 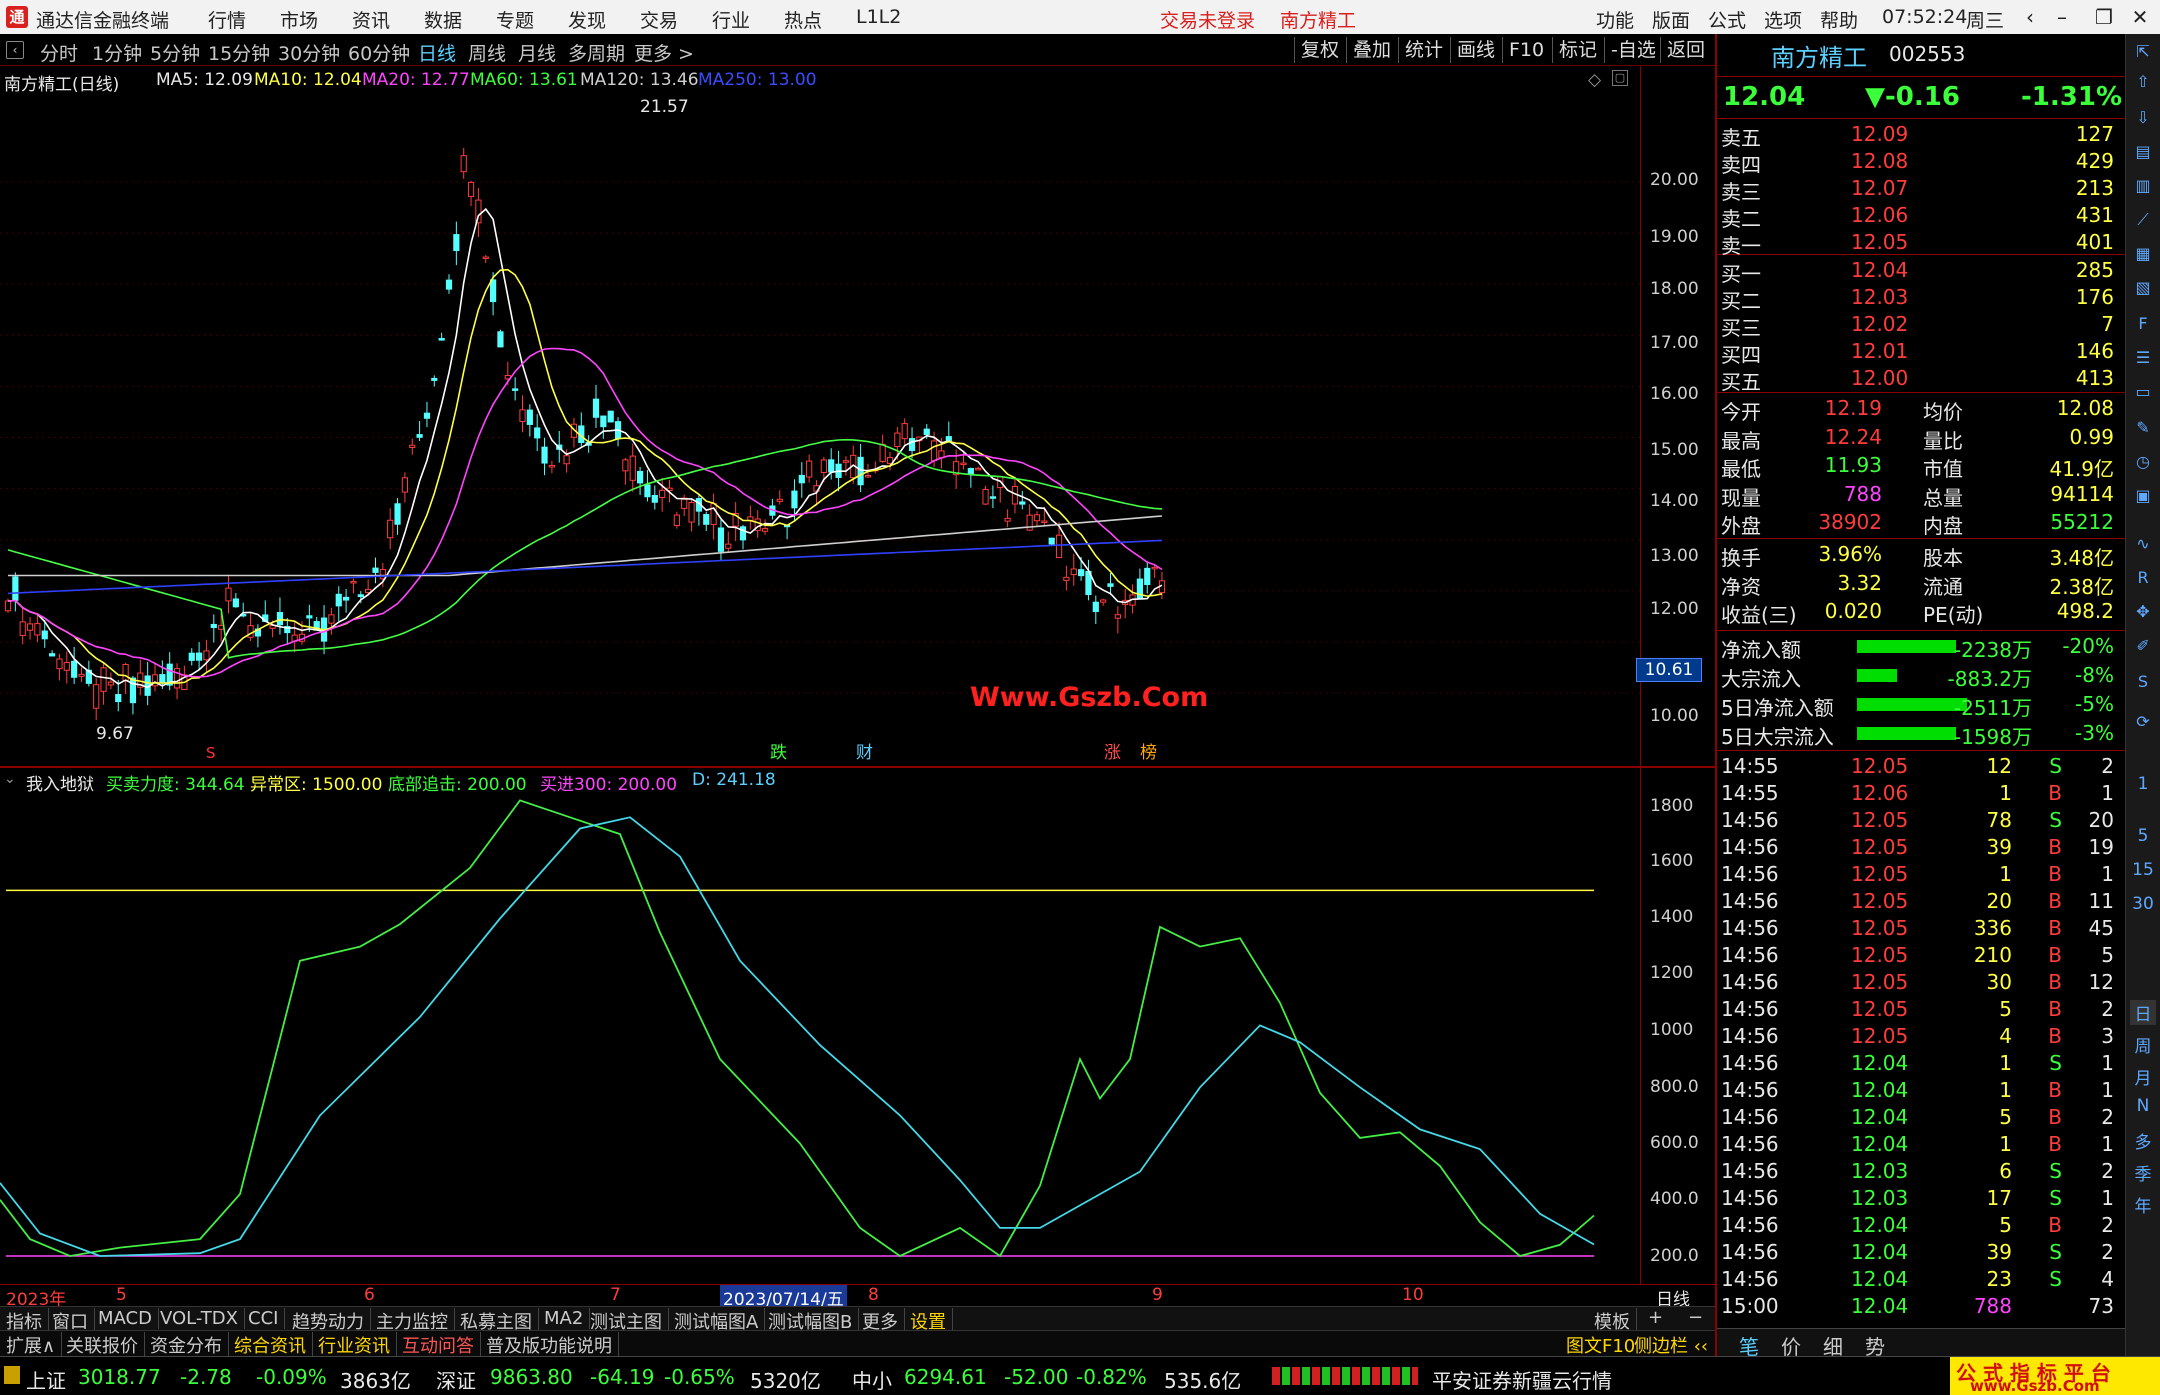 I want to click on period-multi: 多周期, so click(x=596, y=52).